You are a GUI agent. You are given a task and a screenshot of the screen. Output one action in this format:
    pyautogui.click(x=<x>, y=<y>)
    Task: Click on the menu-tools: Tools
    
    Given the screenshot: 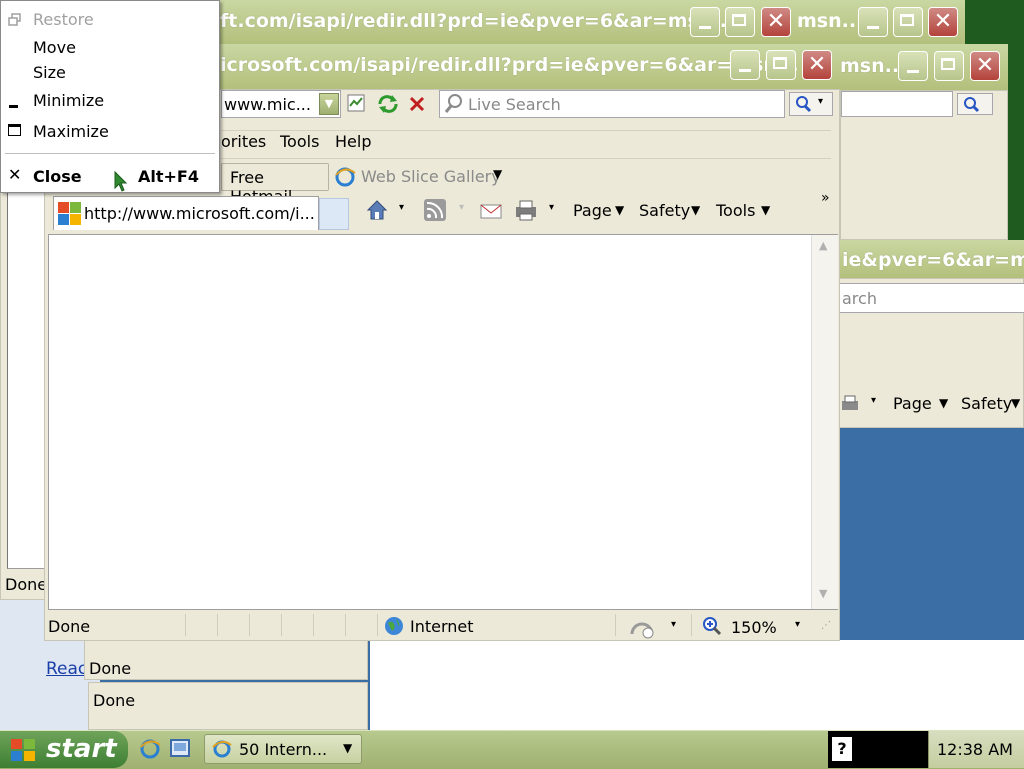 What is the action you would take?
    pyautogui.click(x=299, y=141)
    